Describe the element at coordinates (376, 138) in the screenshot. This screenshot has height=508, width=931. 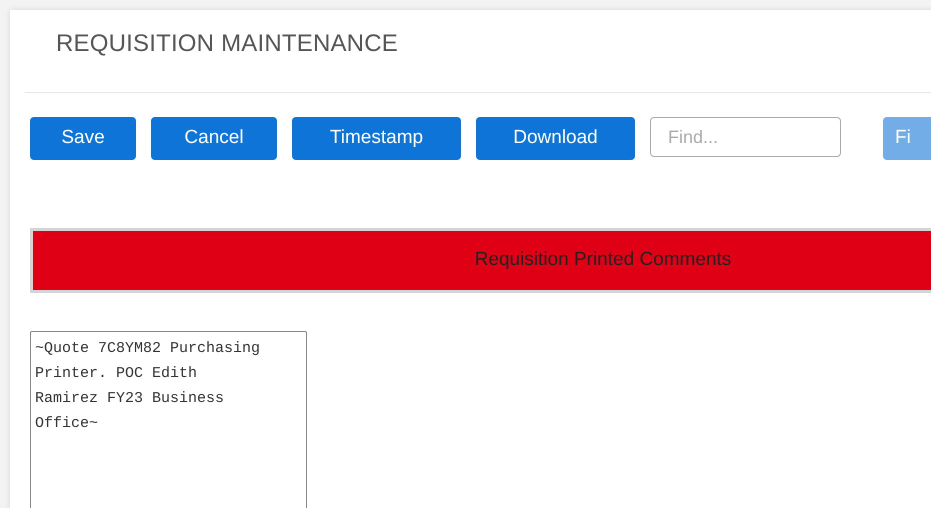
I see `toolbar-button: Timestamp` at that location.